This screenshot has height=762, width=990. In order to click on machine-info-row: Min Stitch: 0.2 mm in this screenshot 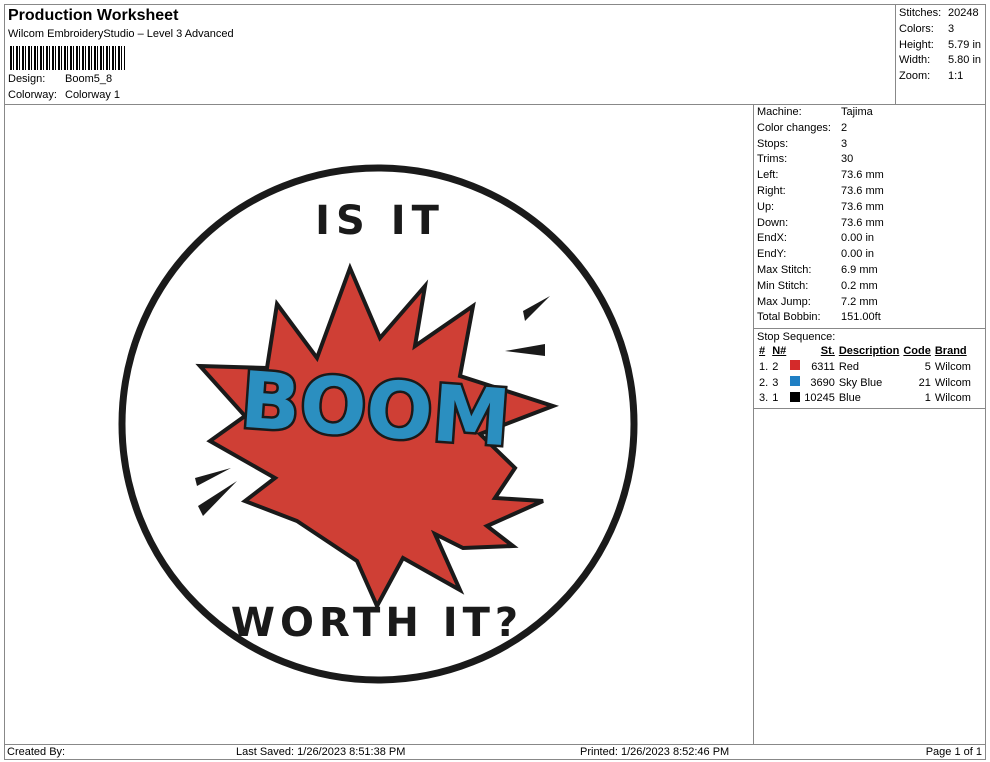, I will do `click(817, 285)`.